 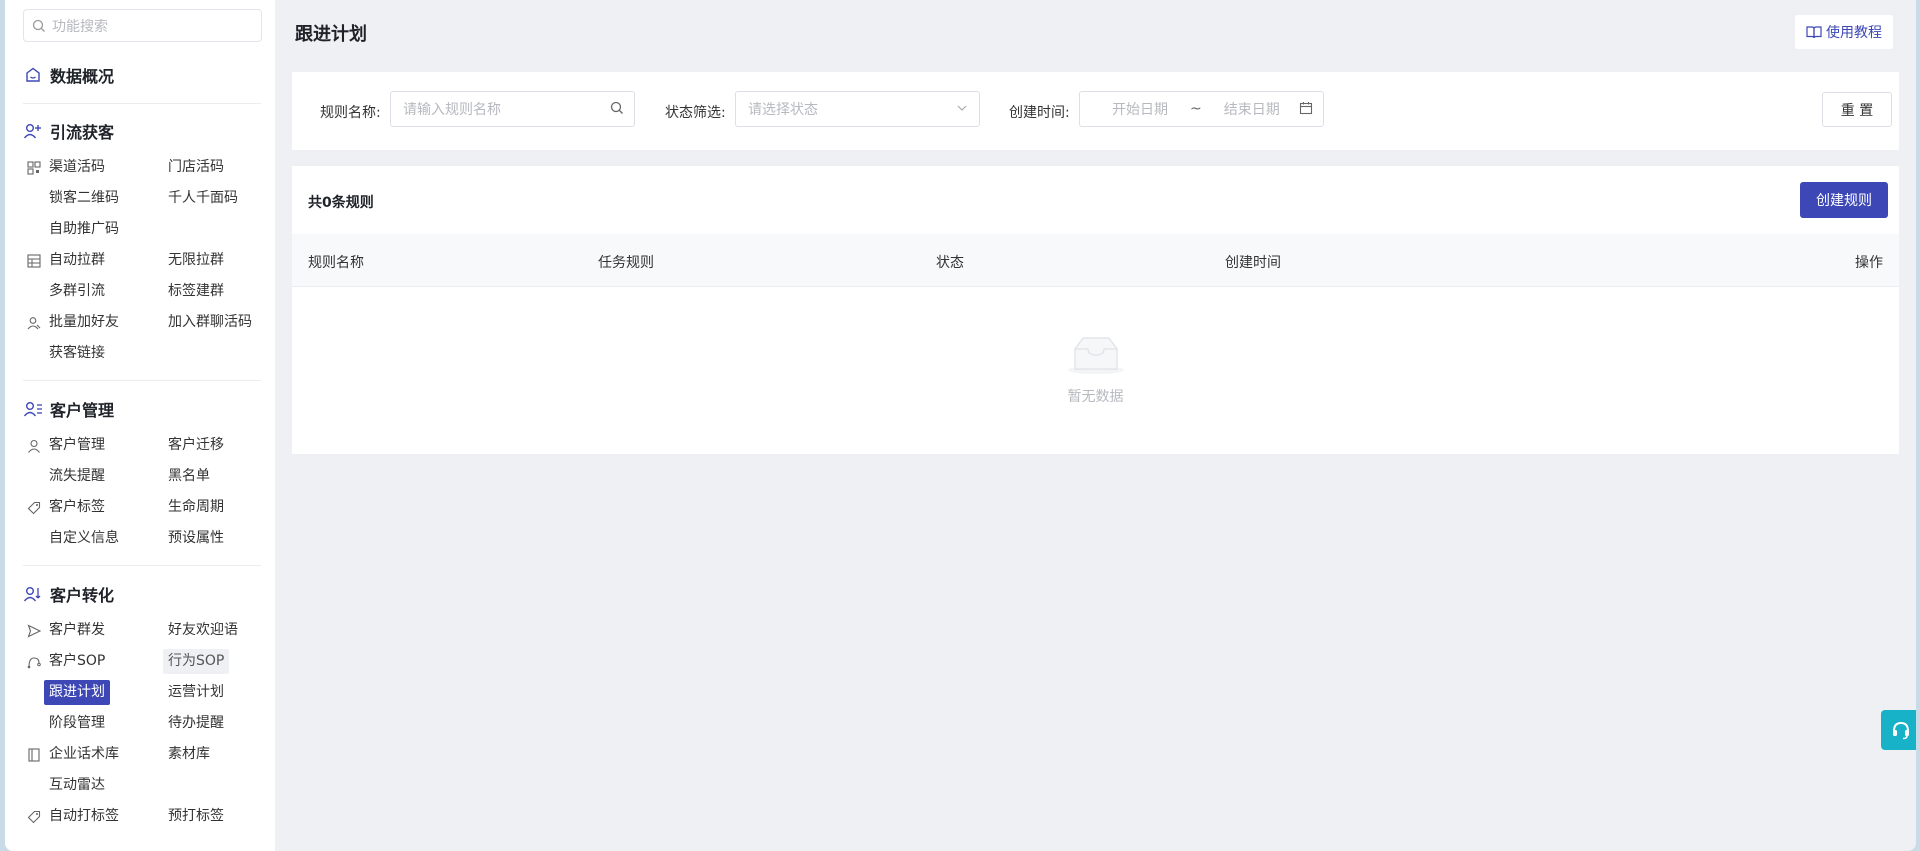 I want to click on nav-auto-tagging: 自动打标签, so click(x=84, y=816).